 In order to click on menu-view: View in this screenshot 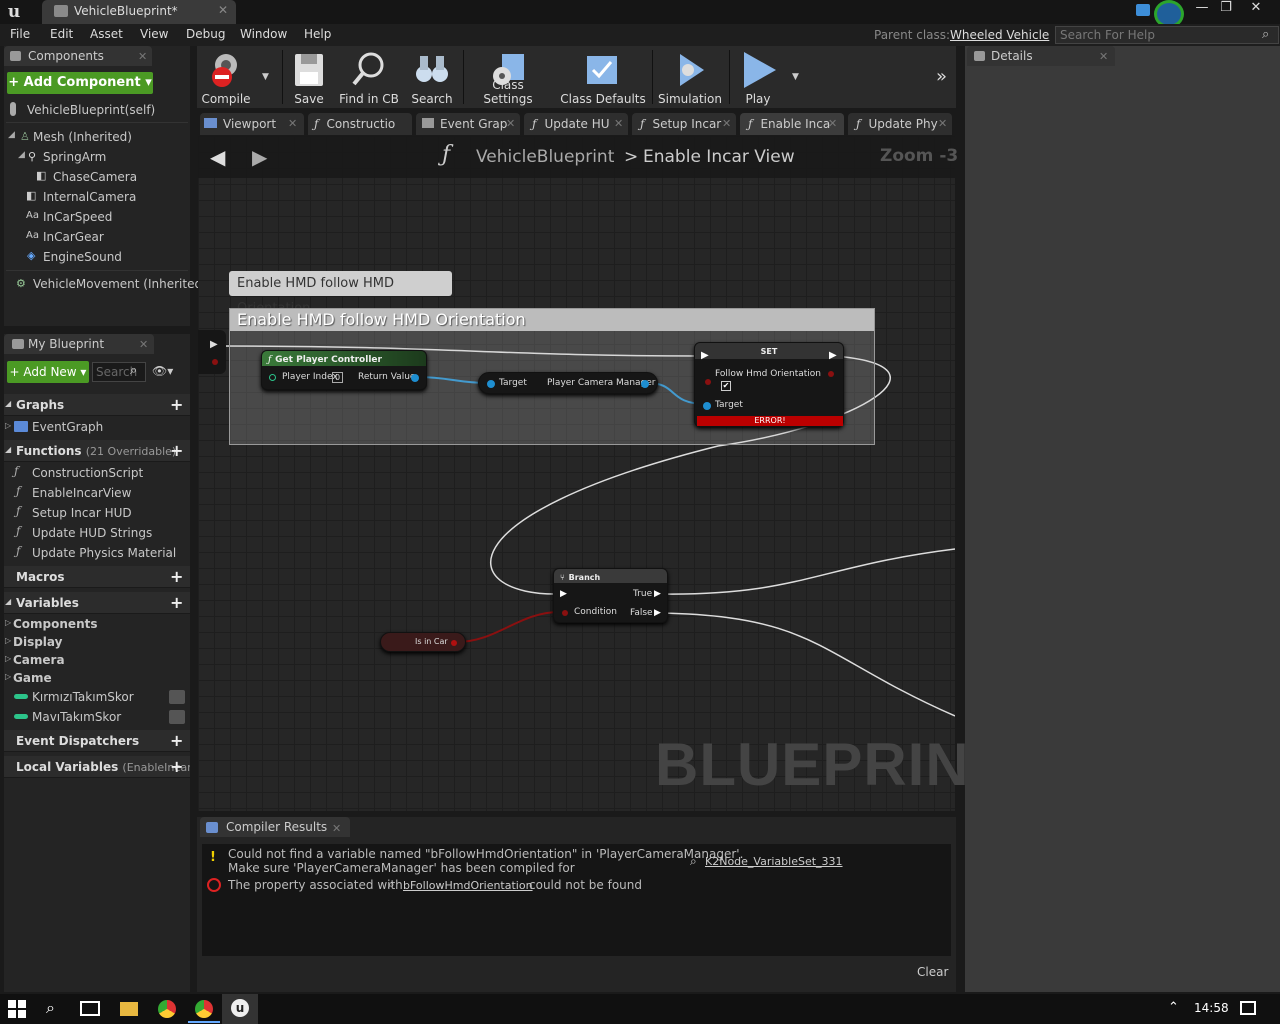, I will do `click(154, 34)`.